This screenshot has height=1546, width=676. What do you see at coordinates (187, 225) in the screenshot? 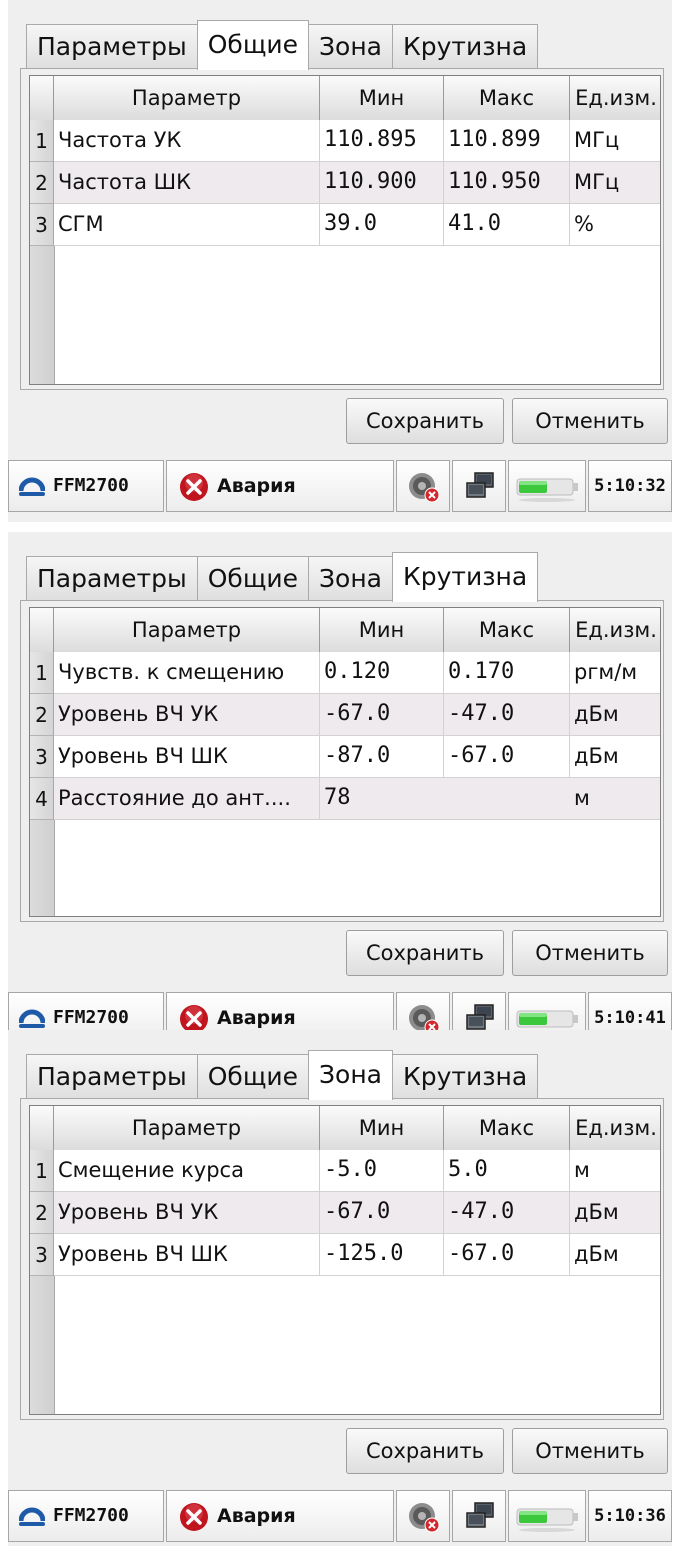
I see `cell-parameter: СГМ` at bounding box center [187, 225].